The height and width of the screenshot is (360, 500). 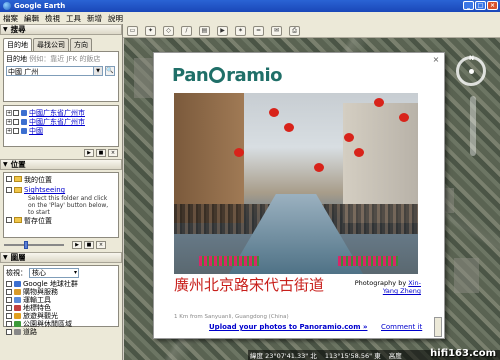 I want to click on search-icon: 🔍, so click(x=110, y=71).